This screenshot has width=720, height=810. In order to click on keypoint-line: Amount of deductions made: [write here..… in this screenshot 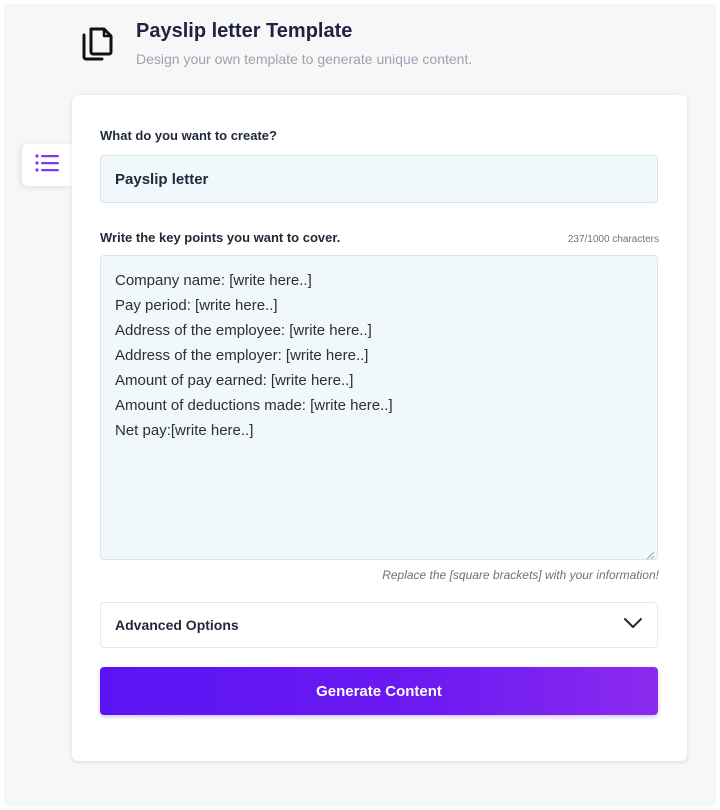, I will do `click(254, 405)`.